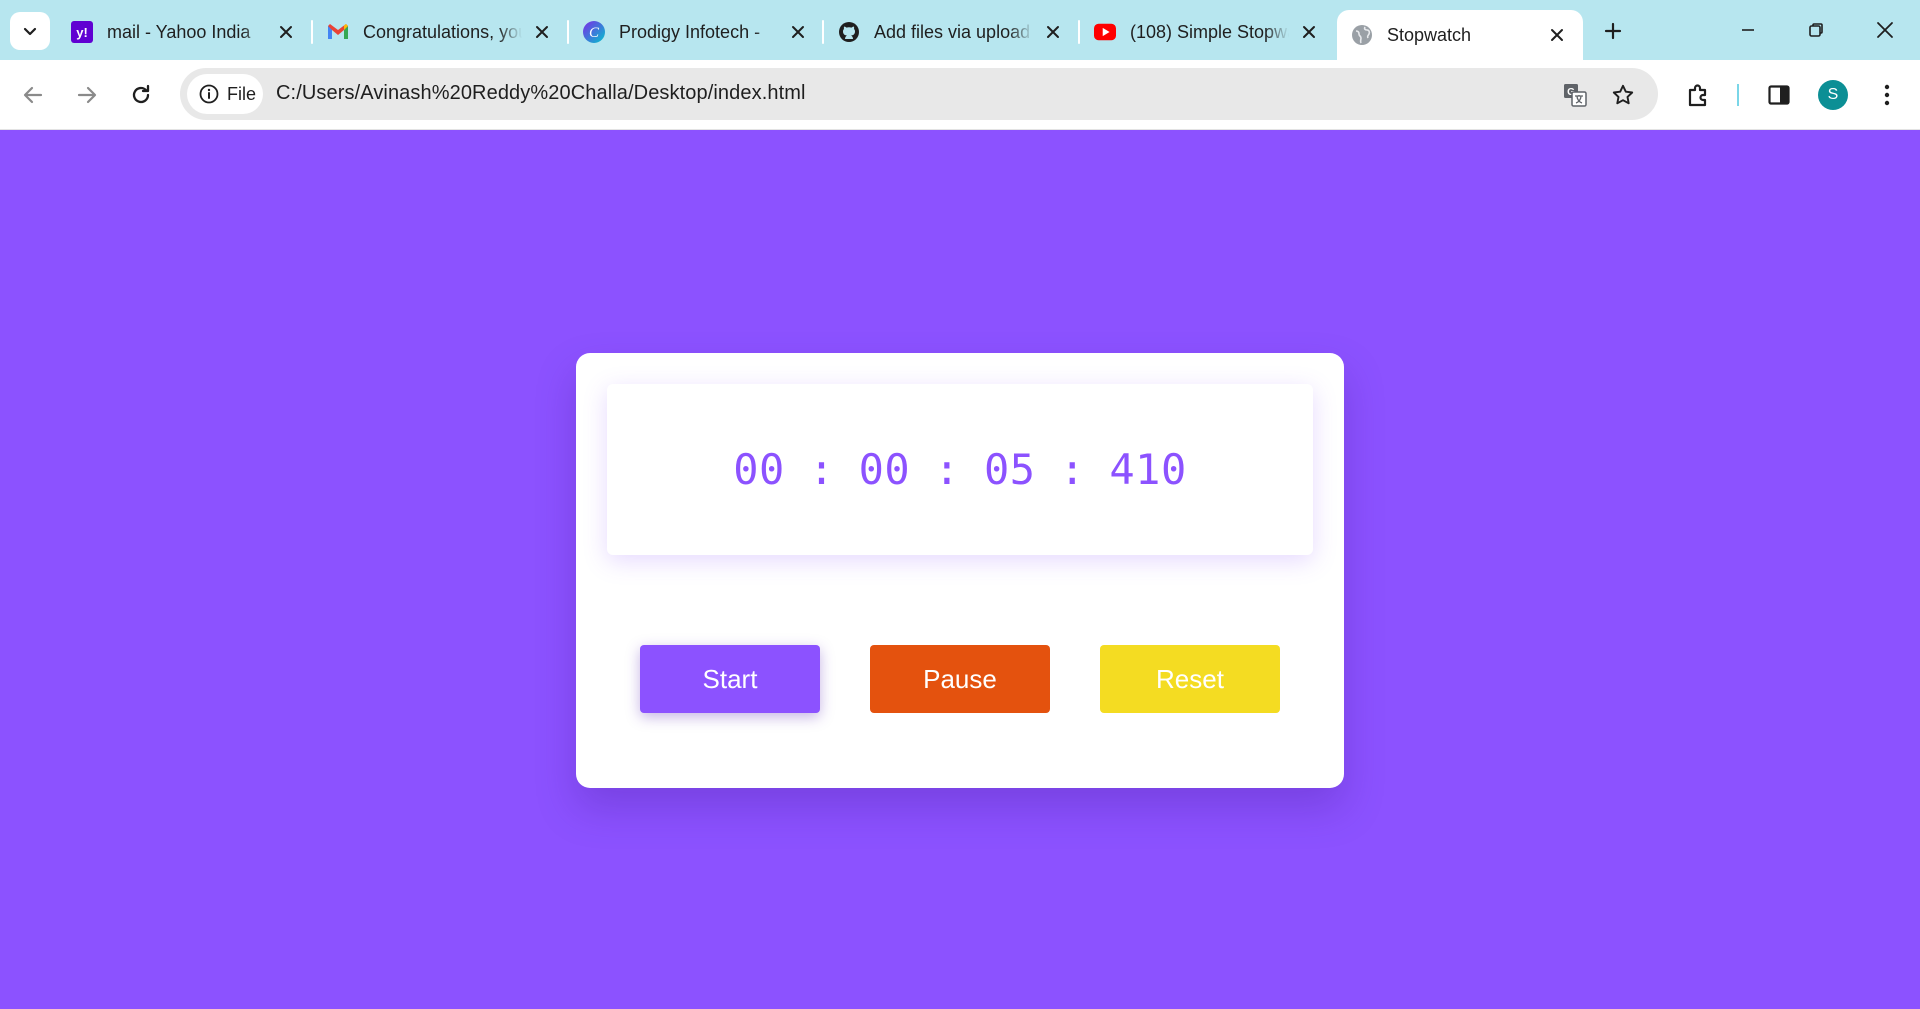  I want to click on restore-icon, so click(1816, 30).